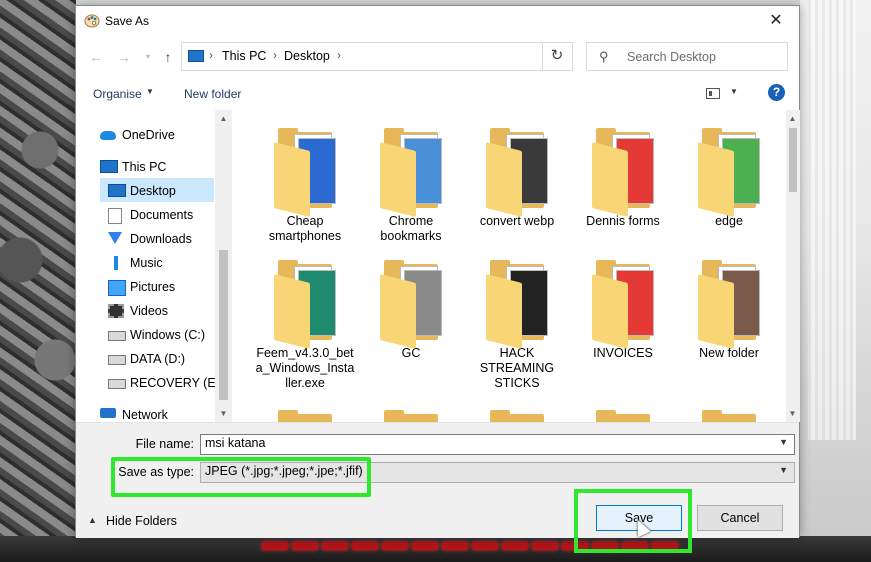 The height and width of the screenshot is (562, 871). I want to click on pictures-icon, so click(117, 288).